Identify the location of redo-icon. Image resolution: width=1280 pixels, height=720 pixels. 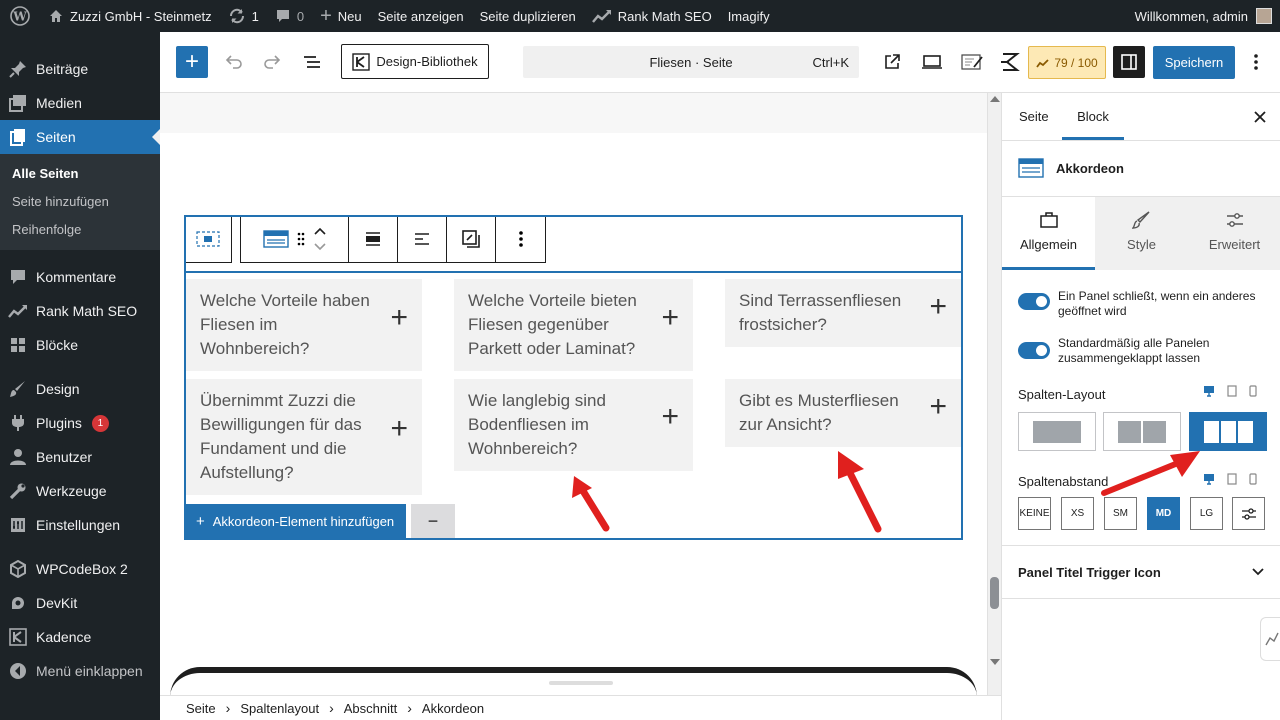
(272, 62).